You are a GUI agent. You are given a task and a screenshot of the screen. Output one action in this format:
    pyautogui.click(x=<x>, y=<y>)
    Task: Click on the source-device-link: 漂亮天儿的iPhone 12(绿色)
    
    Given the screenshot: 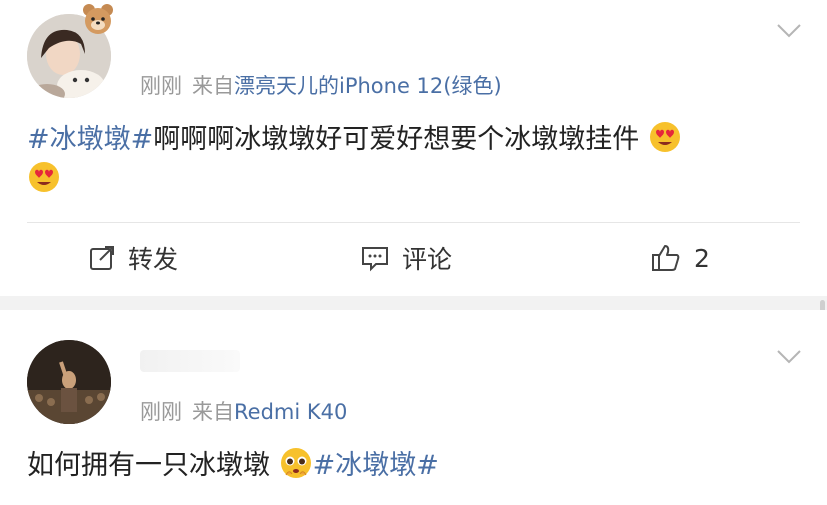 What is the action you would take?
    pyautogui.click(x=368, y=86)
    